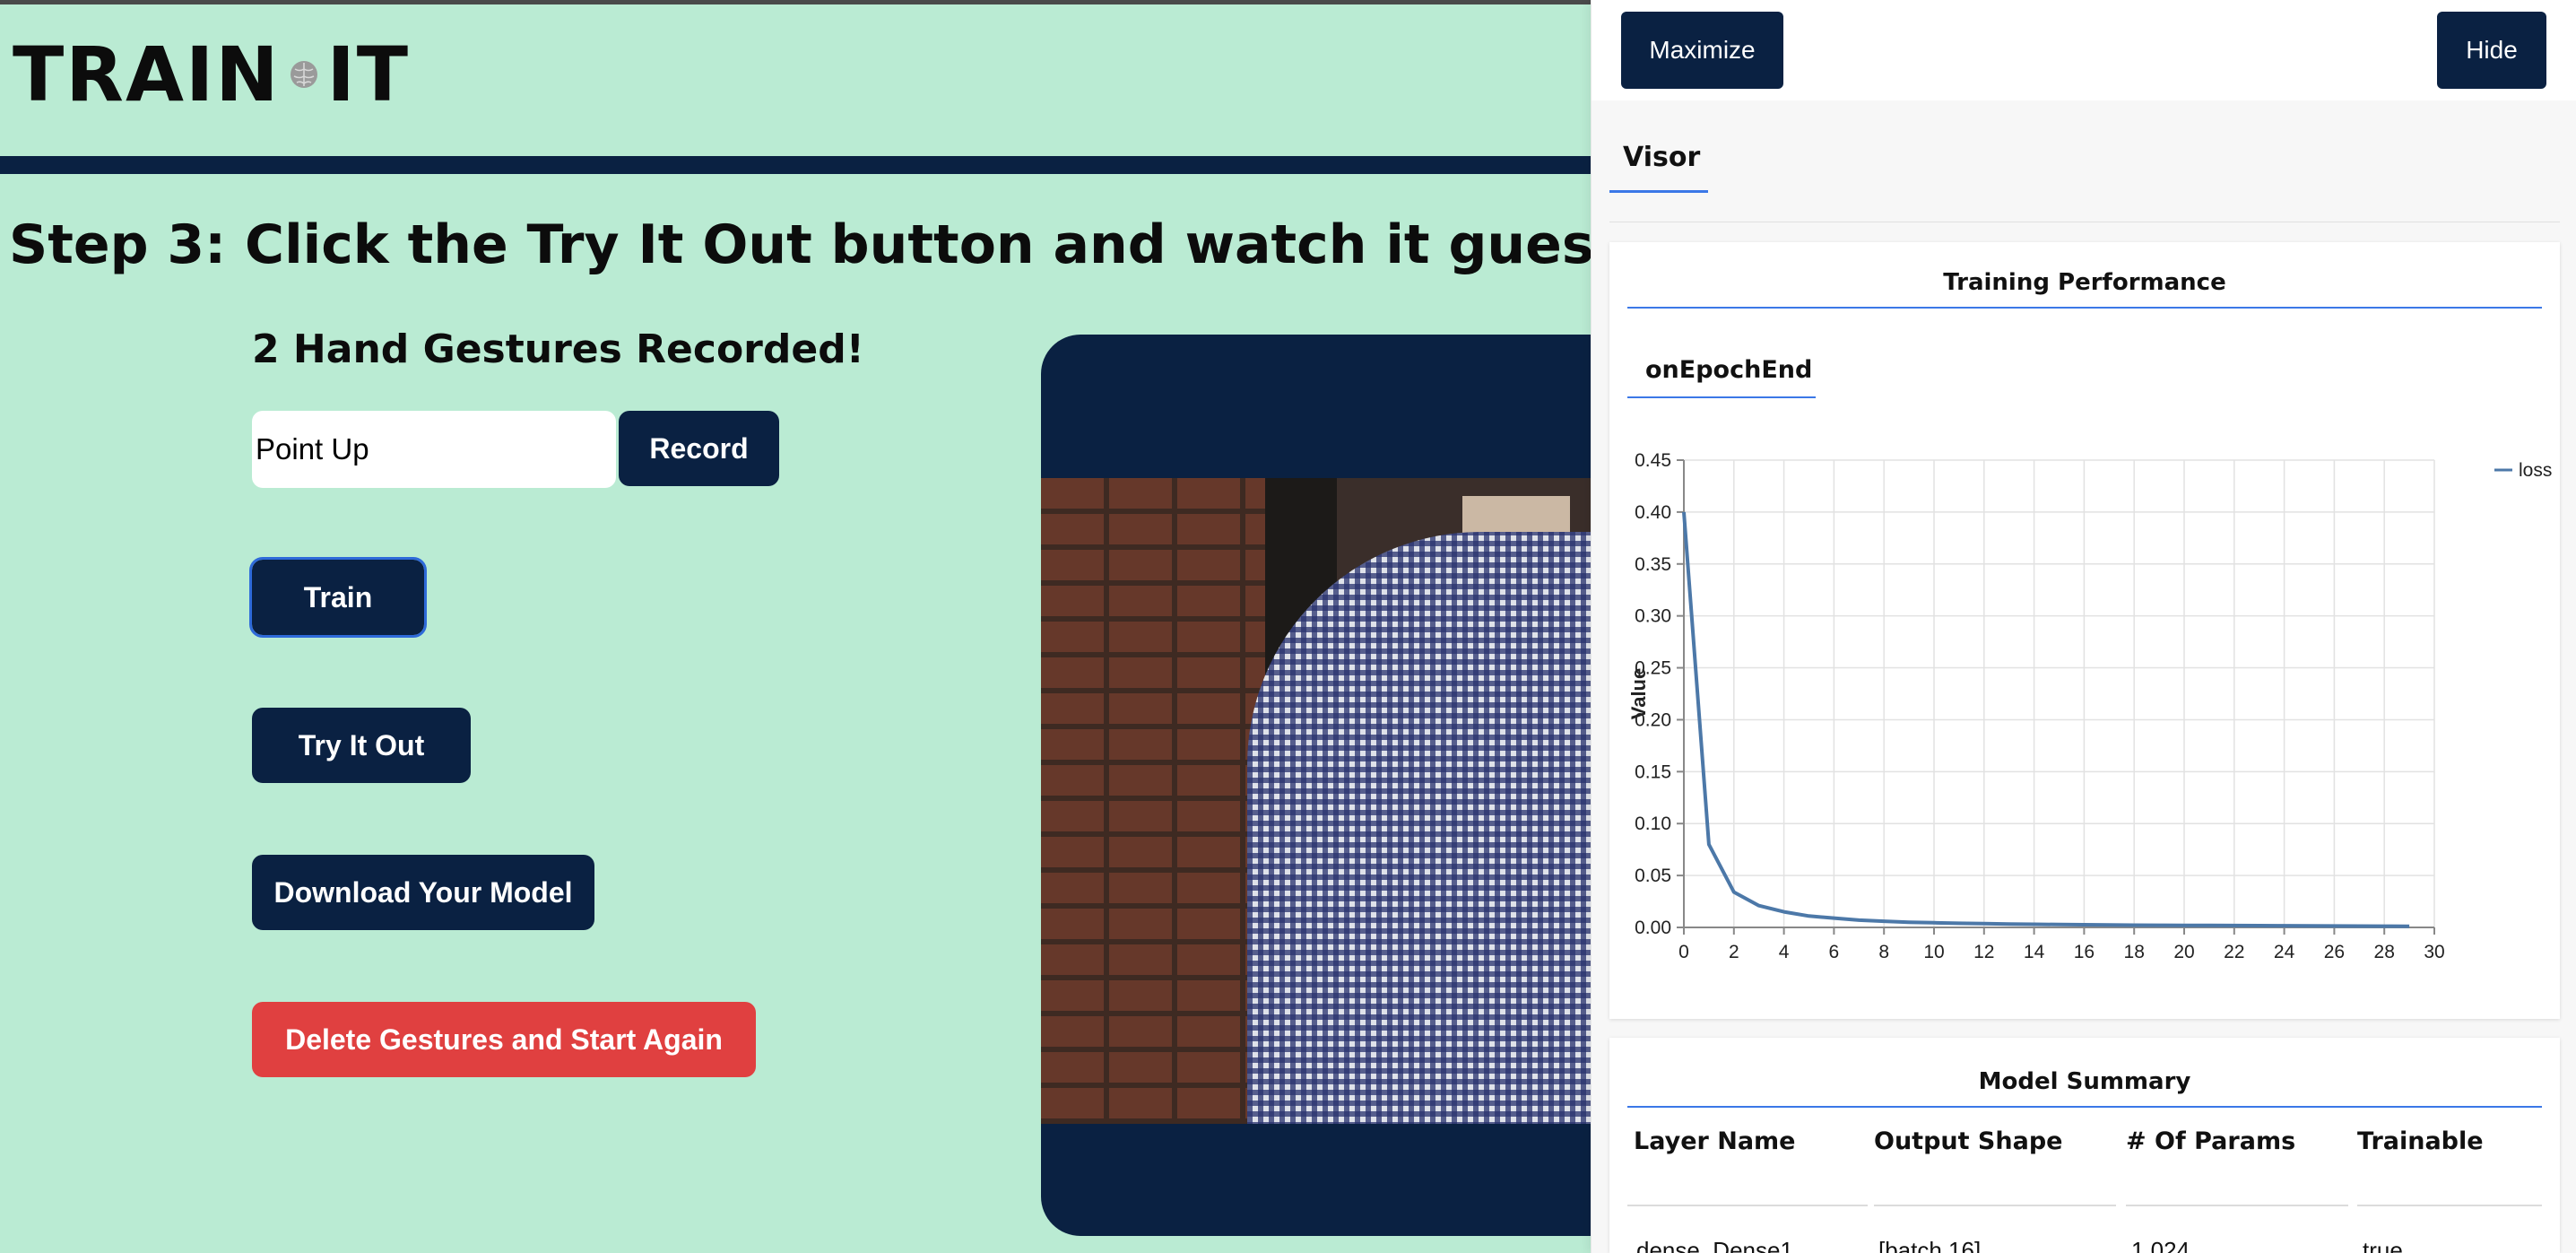  Describe the element at coordinates (361, 745) in the screenshot. I see `try-it-out-button: Try It Out` at that location.